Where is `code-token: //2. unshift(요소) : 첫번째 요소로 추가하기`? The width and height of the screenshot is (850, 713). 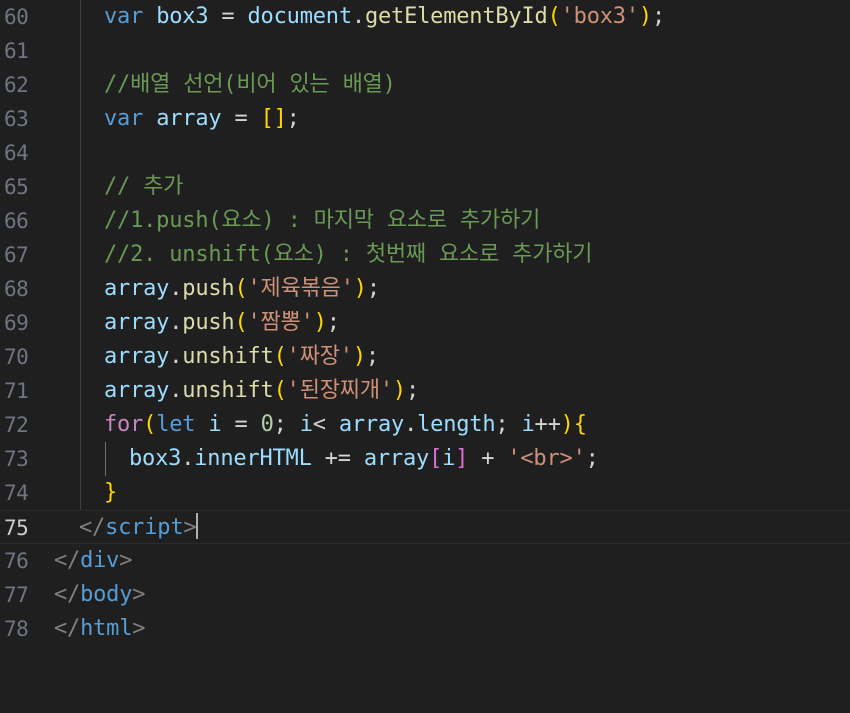
code-token: //2. unshift(요소) : 첫번째 요소로 추가하기 is located at coordinates (348, 254).